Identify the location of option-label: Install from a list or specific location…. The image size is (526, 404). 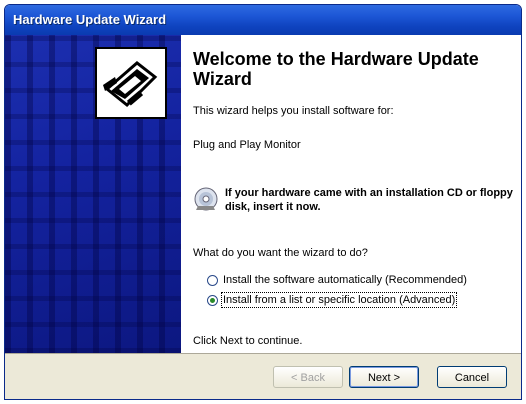
(339, 300).